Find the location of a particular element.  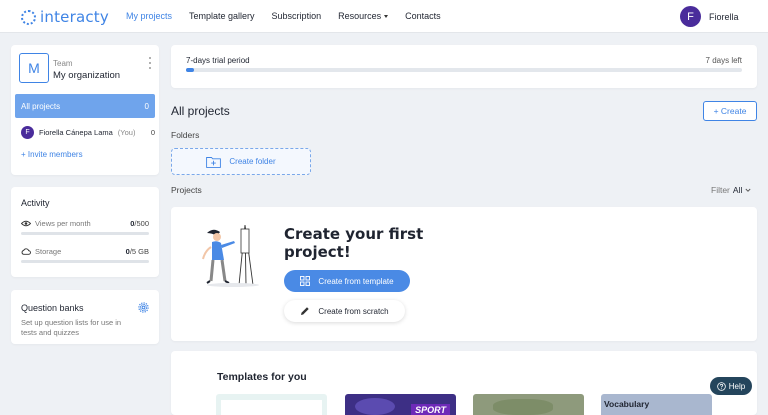

storage-progress-bar is located at coordinates (85, 261).